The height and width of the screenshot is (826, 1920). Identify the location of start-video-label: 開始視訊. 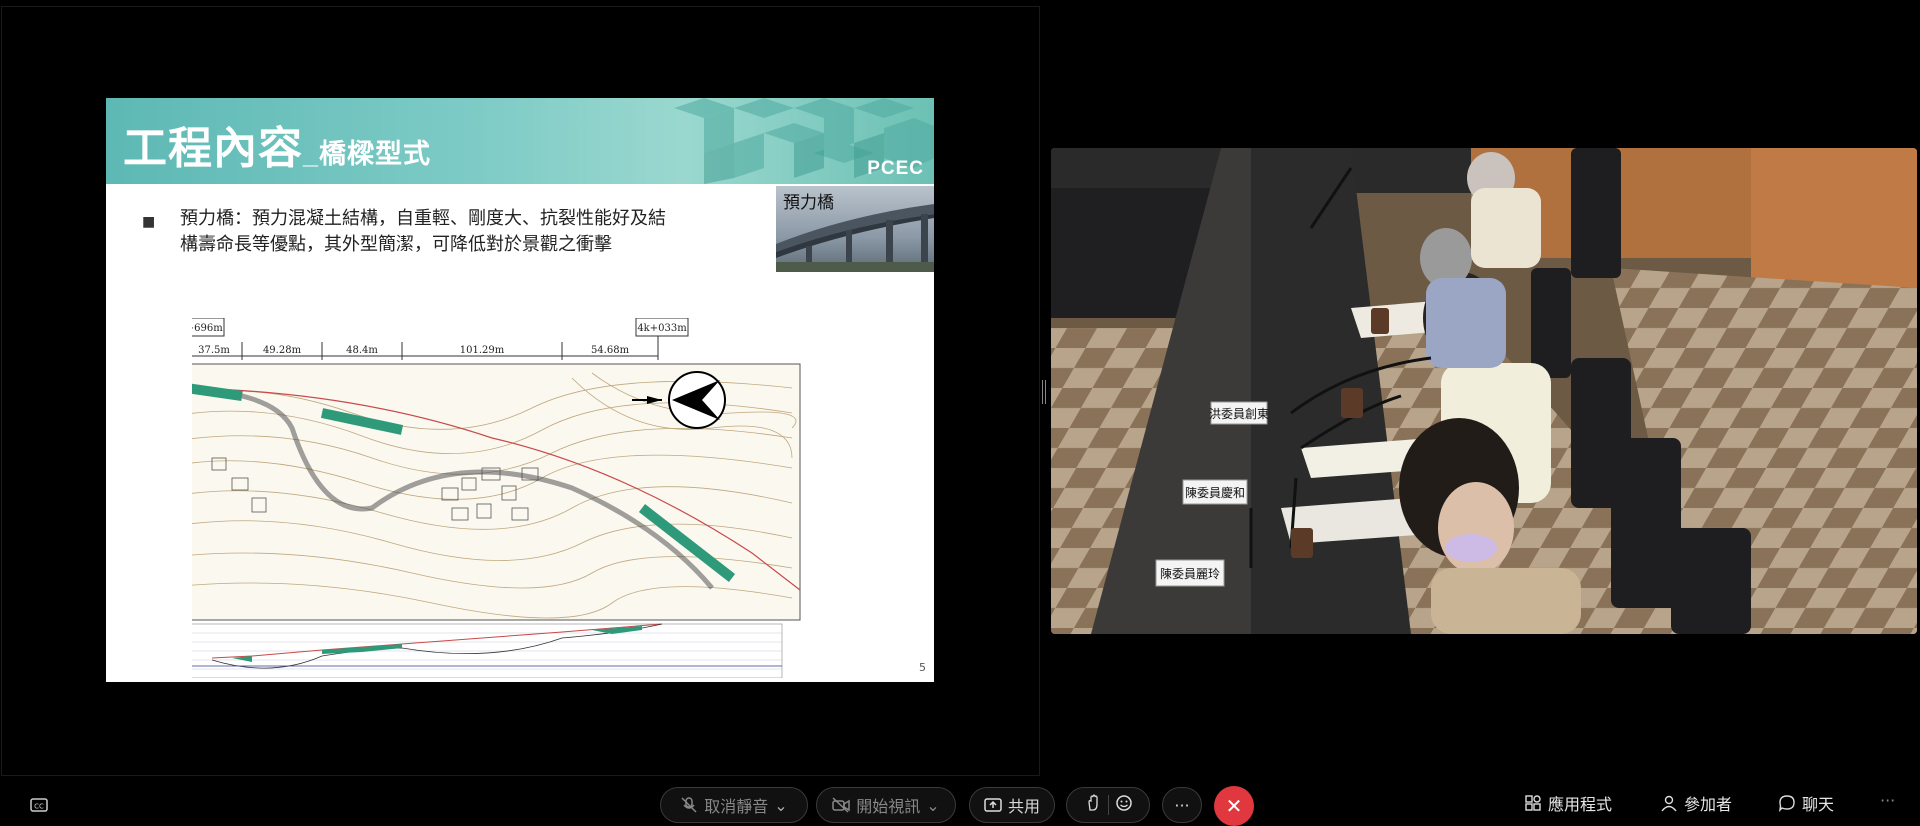
(888, 806).